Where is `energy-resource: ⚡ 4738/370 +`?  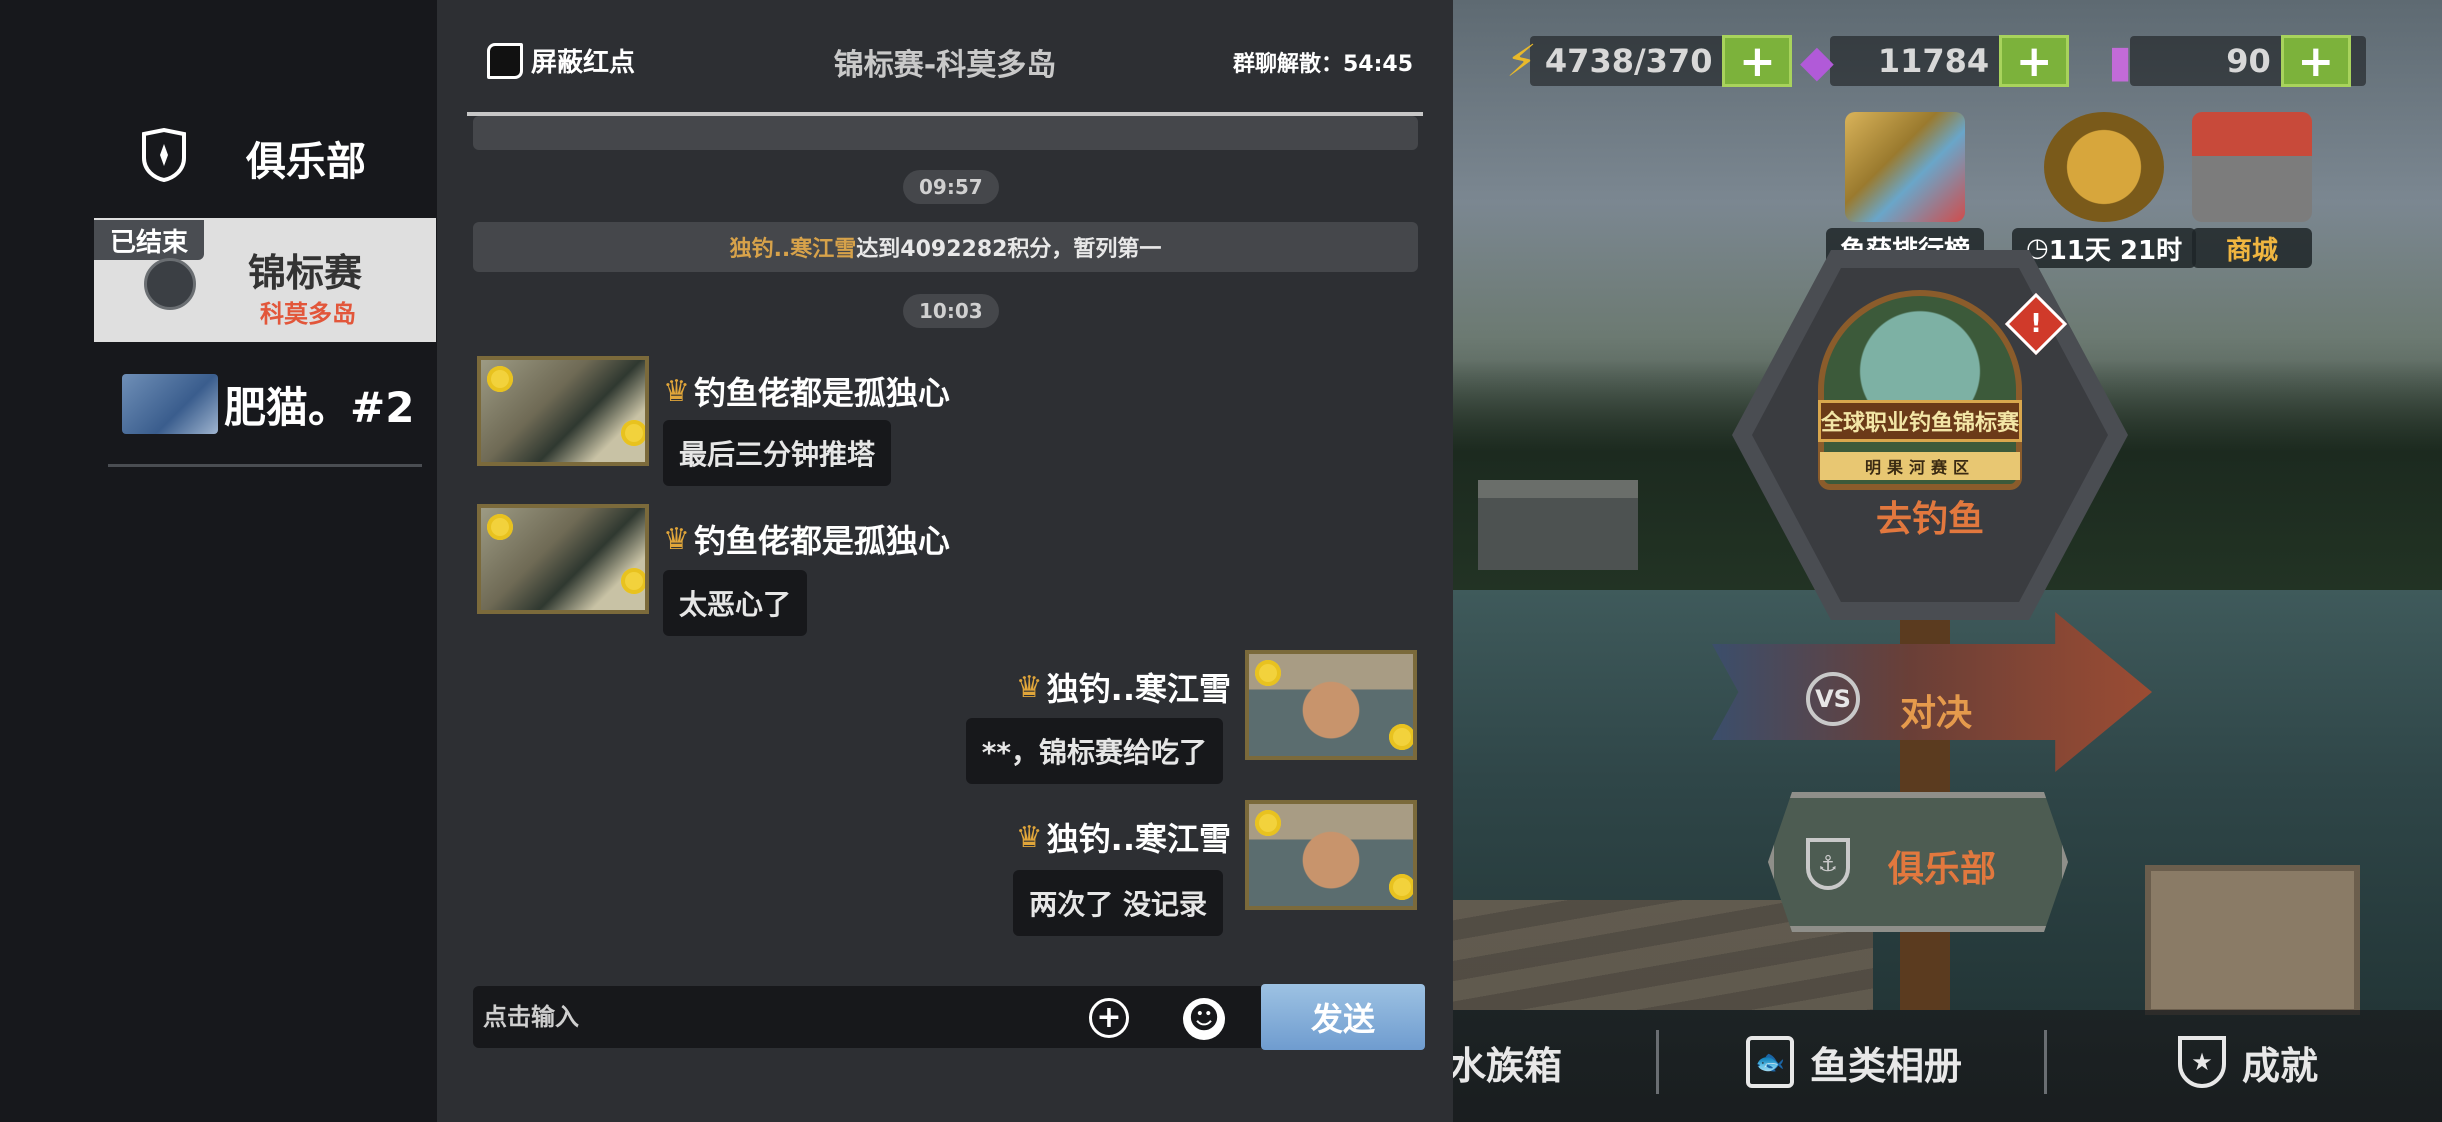 energy-resource: ⚡ 4738/370 + is located at coordinates (1649, 61).